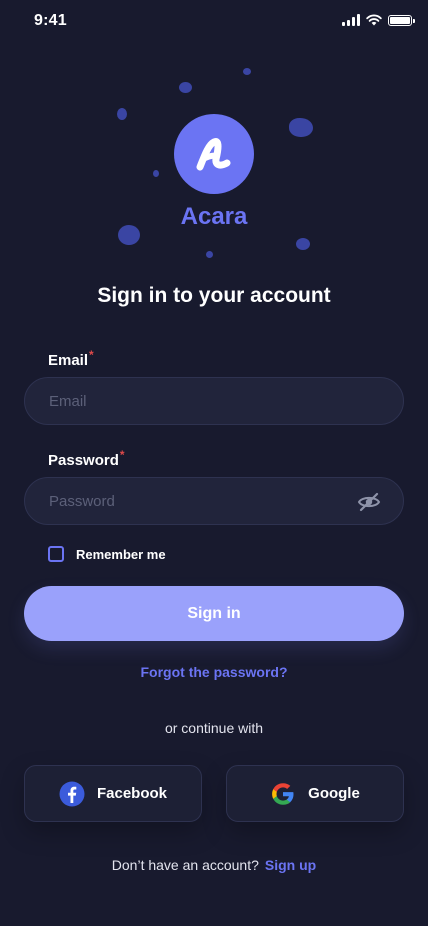 The height and width of the screenshot is (926, 428). What do you see at coordinates (283, 794) in the screenshot?
I see `google-icon` at bounding box center [283, 794].